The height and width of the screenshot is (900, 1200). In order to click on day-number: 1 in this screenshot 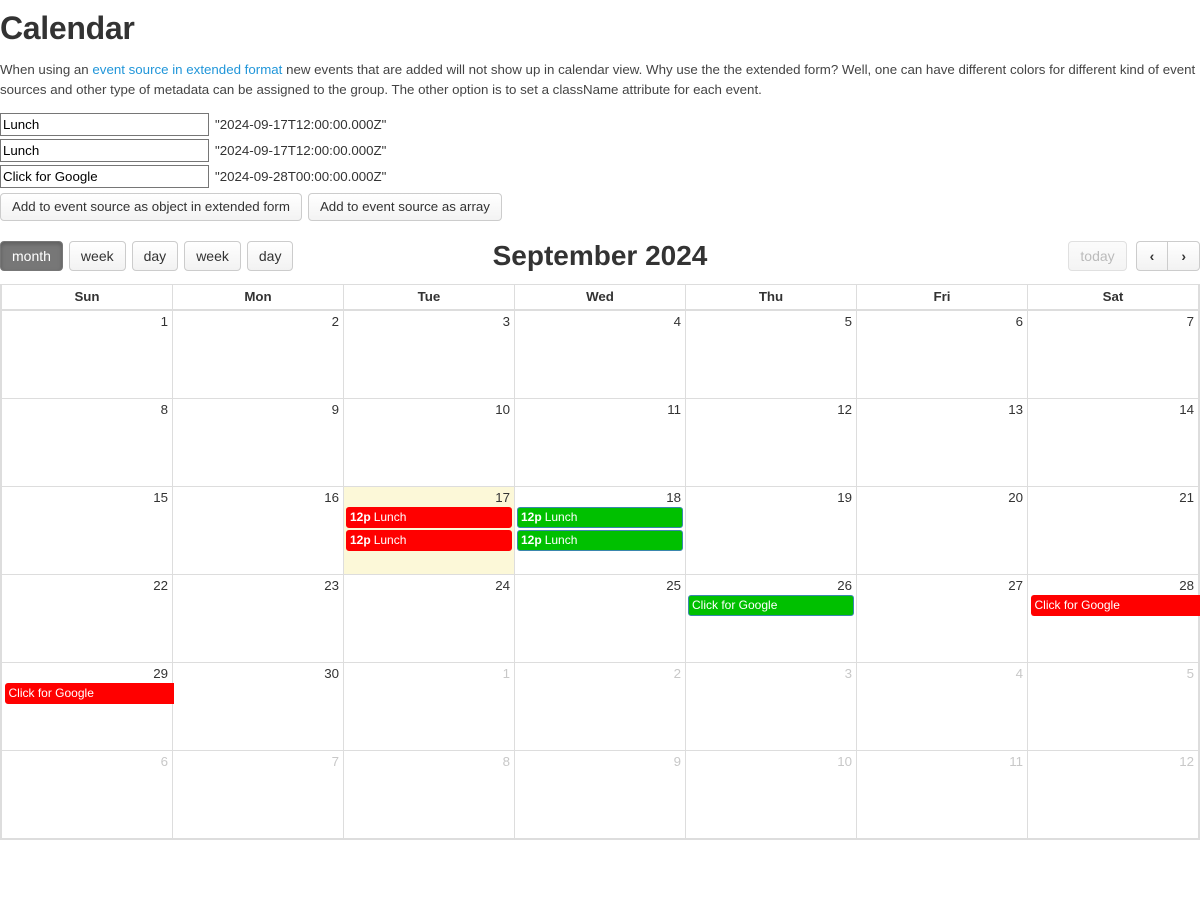, I will do `click(164, 321)`.